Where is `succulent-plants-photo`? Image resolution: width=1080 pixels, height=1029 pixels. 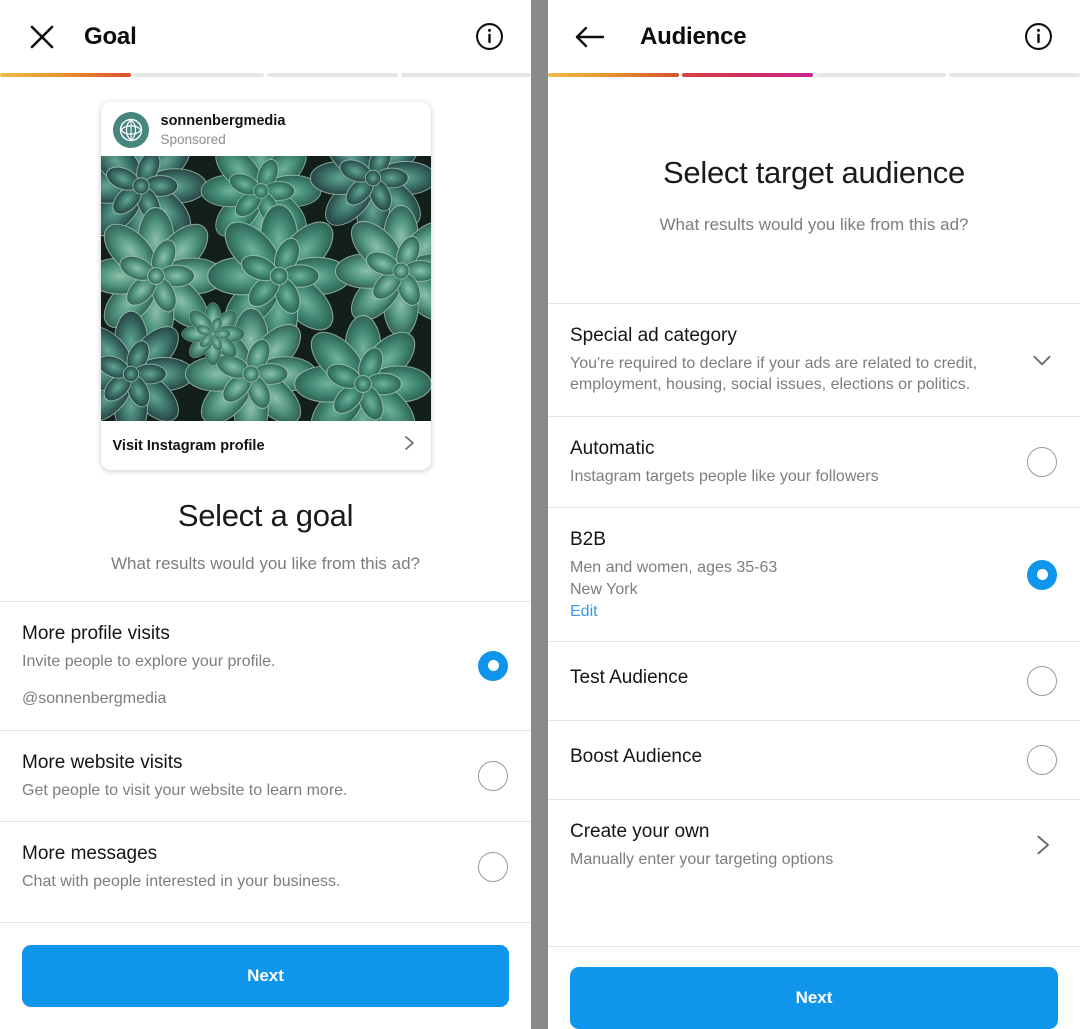
succulent-plants-photo is located at coordinates (265, 288).